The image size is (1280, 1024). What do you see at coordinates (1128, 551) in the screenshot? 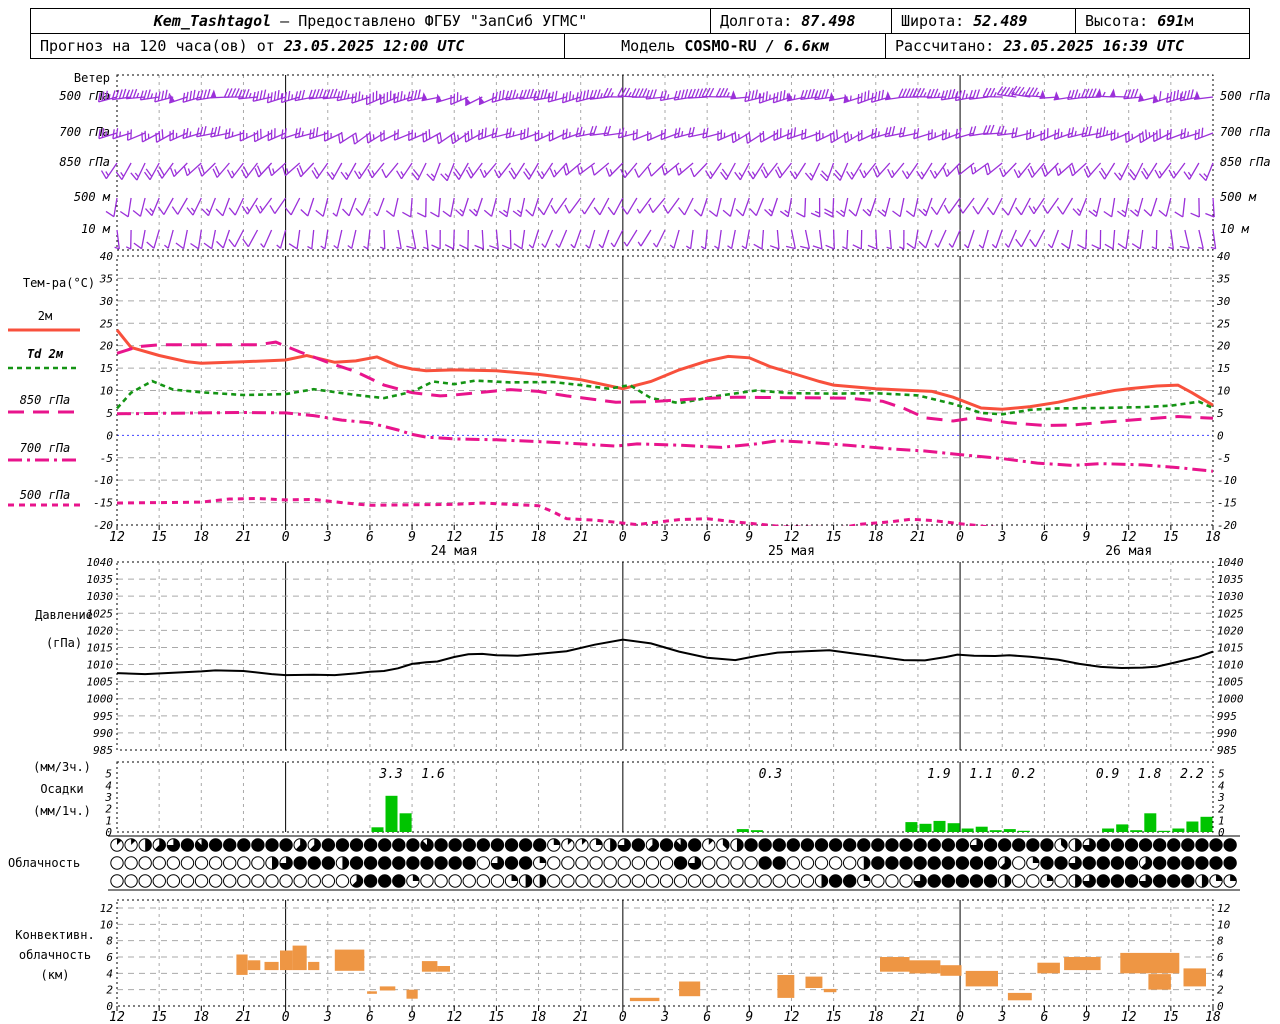
I see `svg-text: 26 мая` at bounding box center [1128, 551].